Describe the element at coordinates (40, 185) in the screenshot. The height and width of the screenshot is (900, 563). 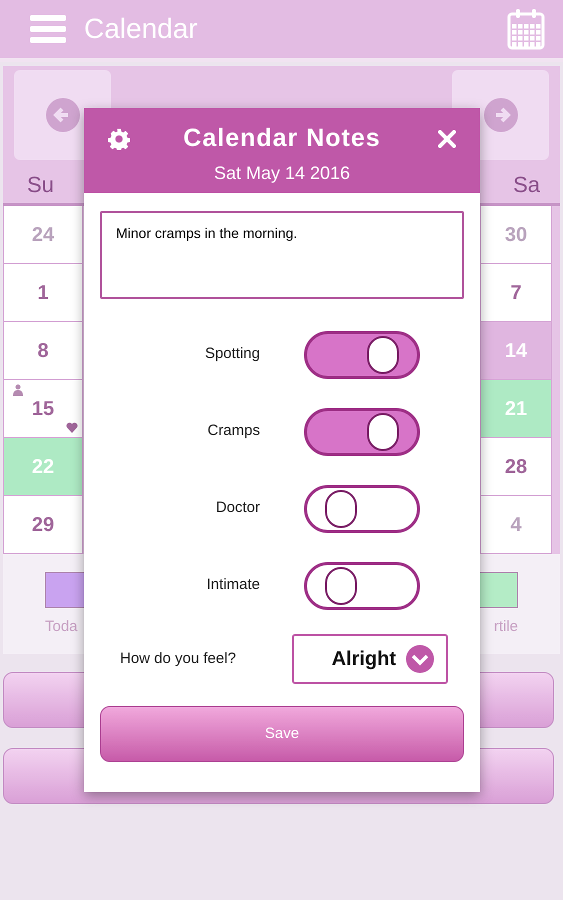
I see `weekday-label: Su` at that location.